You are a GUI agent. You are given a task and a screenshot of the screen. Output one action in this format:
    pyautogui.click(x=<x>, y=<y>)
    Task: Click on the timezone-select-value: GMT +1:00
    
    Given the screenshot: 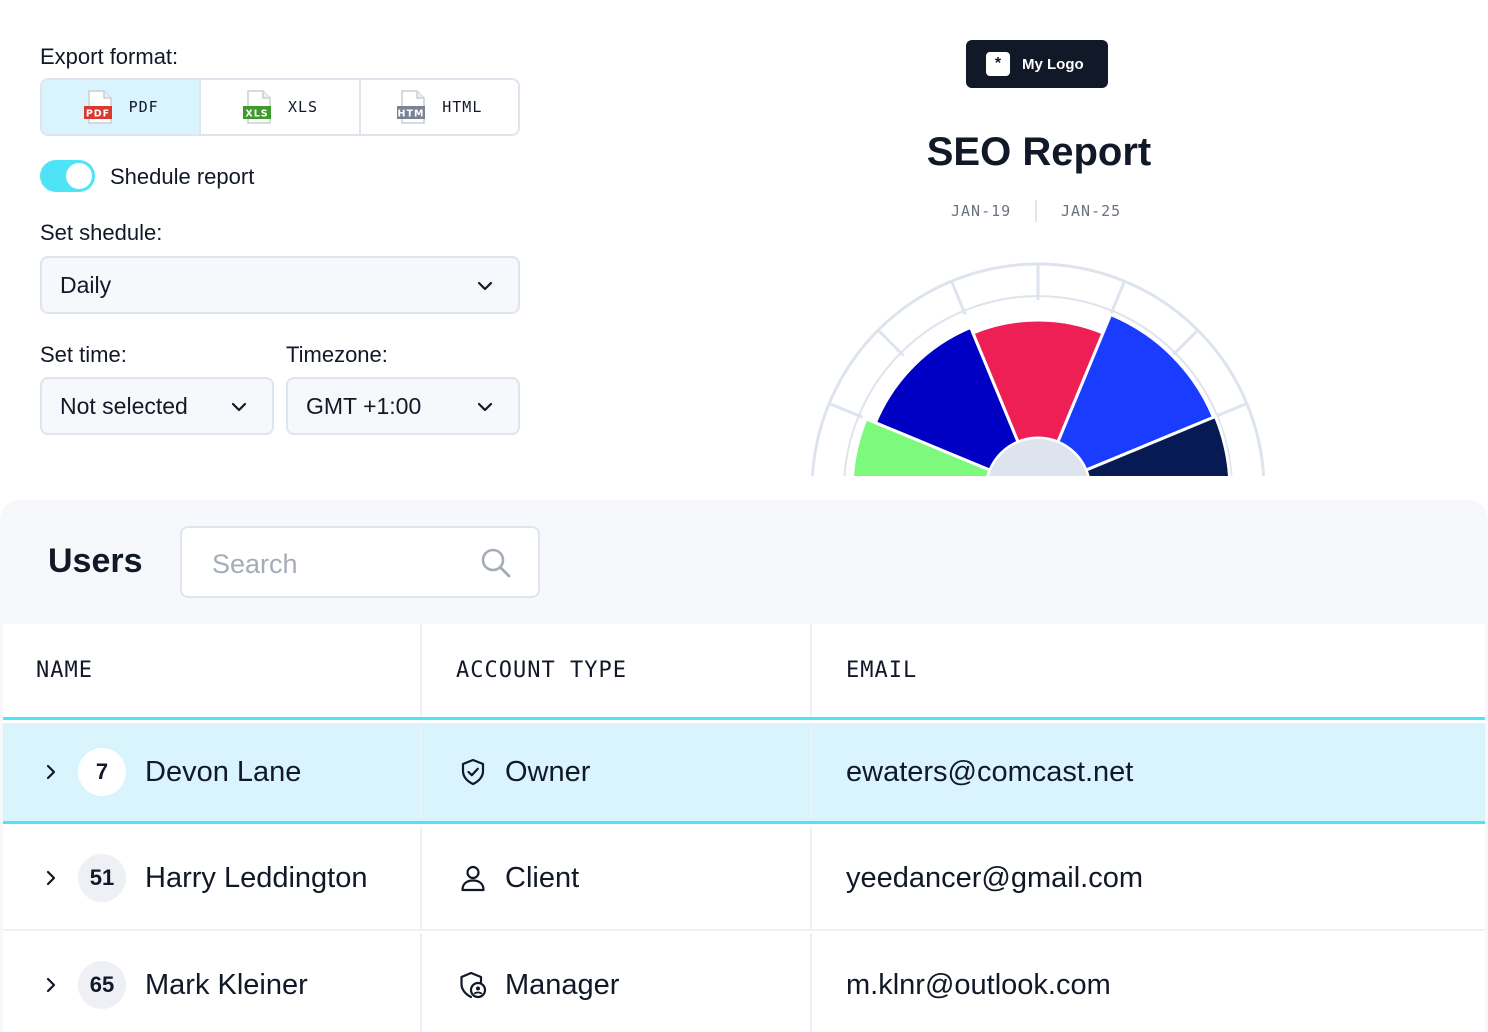 What is the action you would take?
    pyautogui.click(x=364, y=405)
    